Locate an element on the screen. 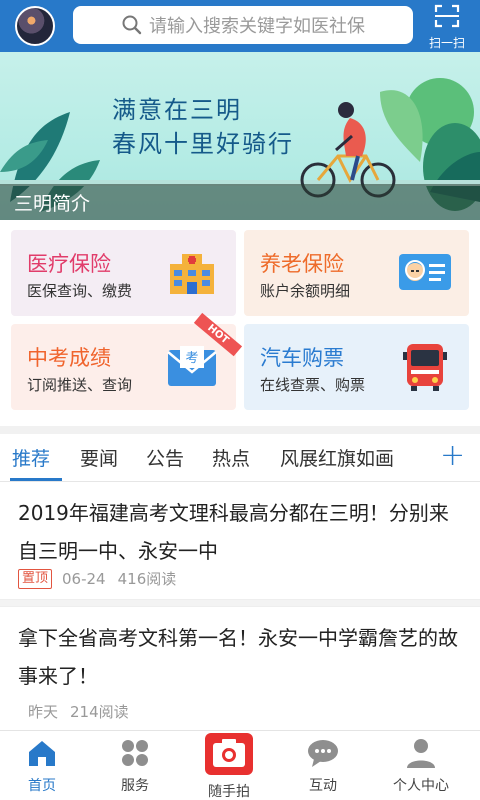 This screenshot has height=800, width=480. nav-label: 服务 is located at coordinates (135, 786).